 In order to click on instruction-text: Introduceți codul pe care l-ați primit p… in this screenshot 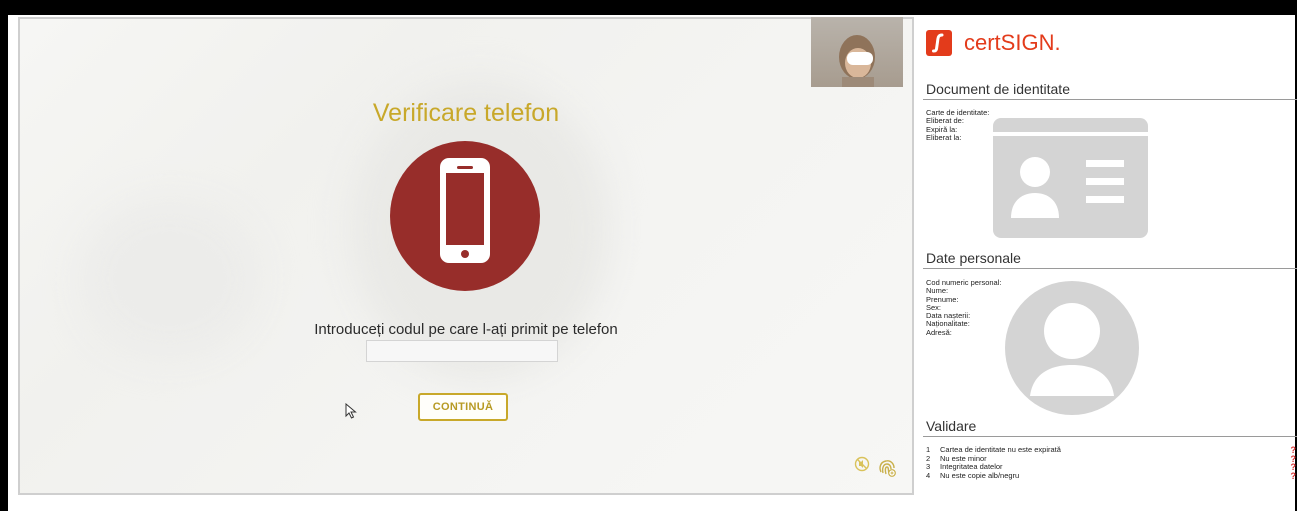, I will do `click(466, 329)`.